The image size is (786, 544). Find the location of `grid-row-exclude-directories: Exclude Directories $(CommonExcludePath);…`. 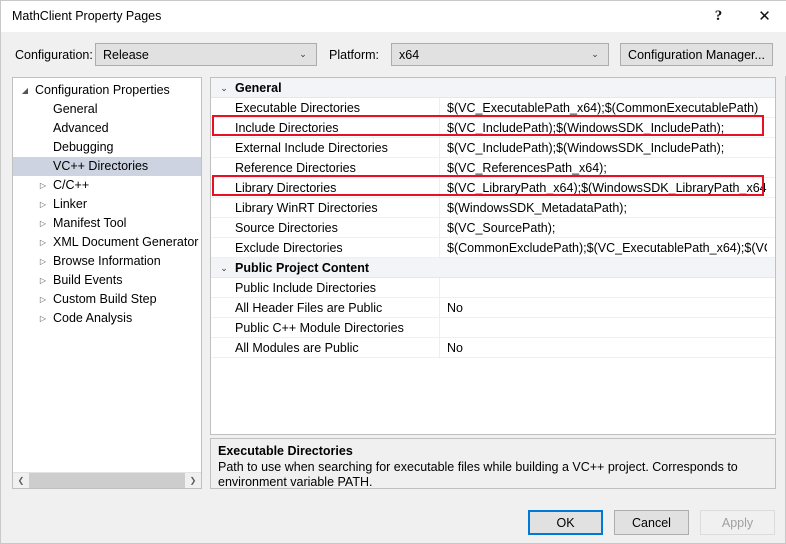

grid-row-exclude-directories: Exclude Directories $(CommonExcludePath);… is located at coordinates (493, 248).